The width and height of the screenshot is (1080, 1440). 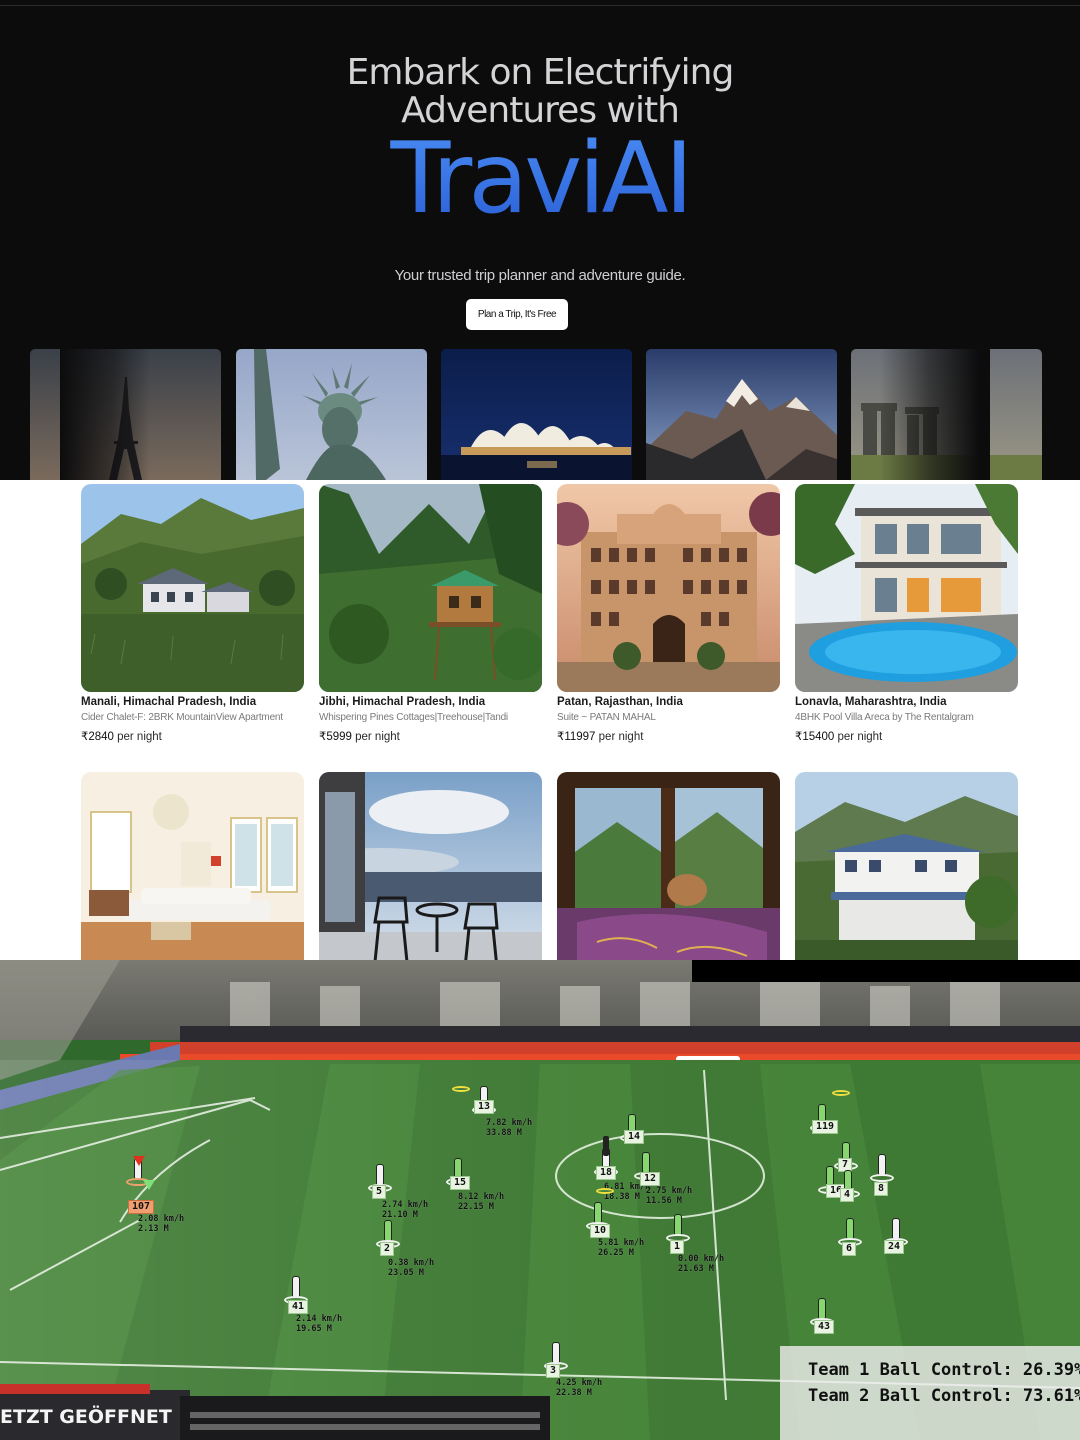 What do you see at coordinates (668, 736) in the screenshot?
I see `listing-price-row: ₹11997 per night` at bounding box center [668, 736].